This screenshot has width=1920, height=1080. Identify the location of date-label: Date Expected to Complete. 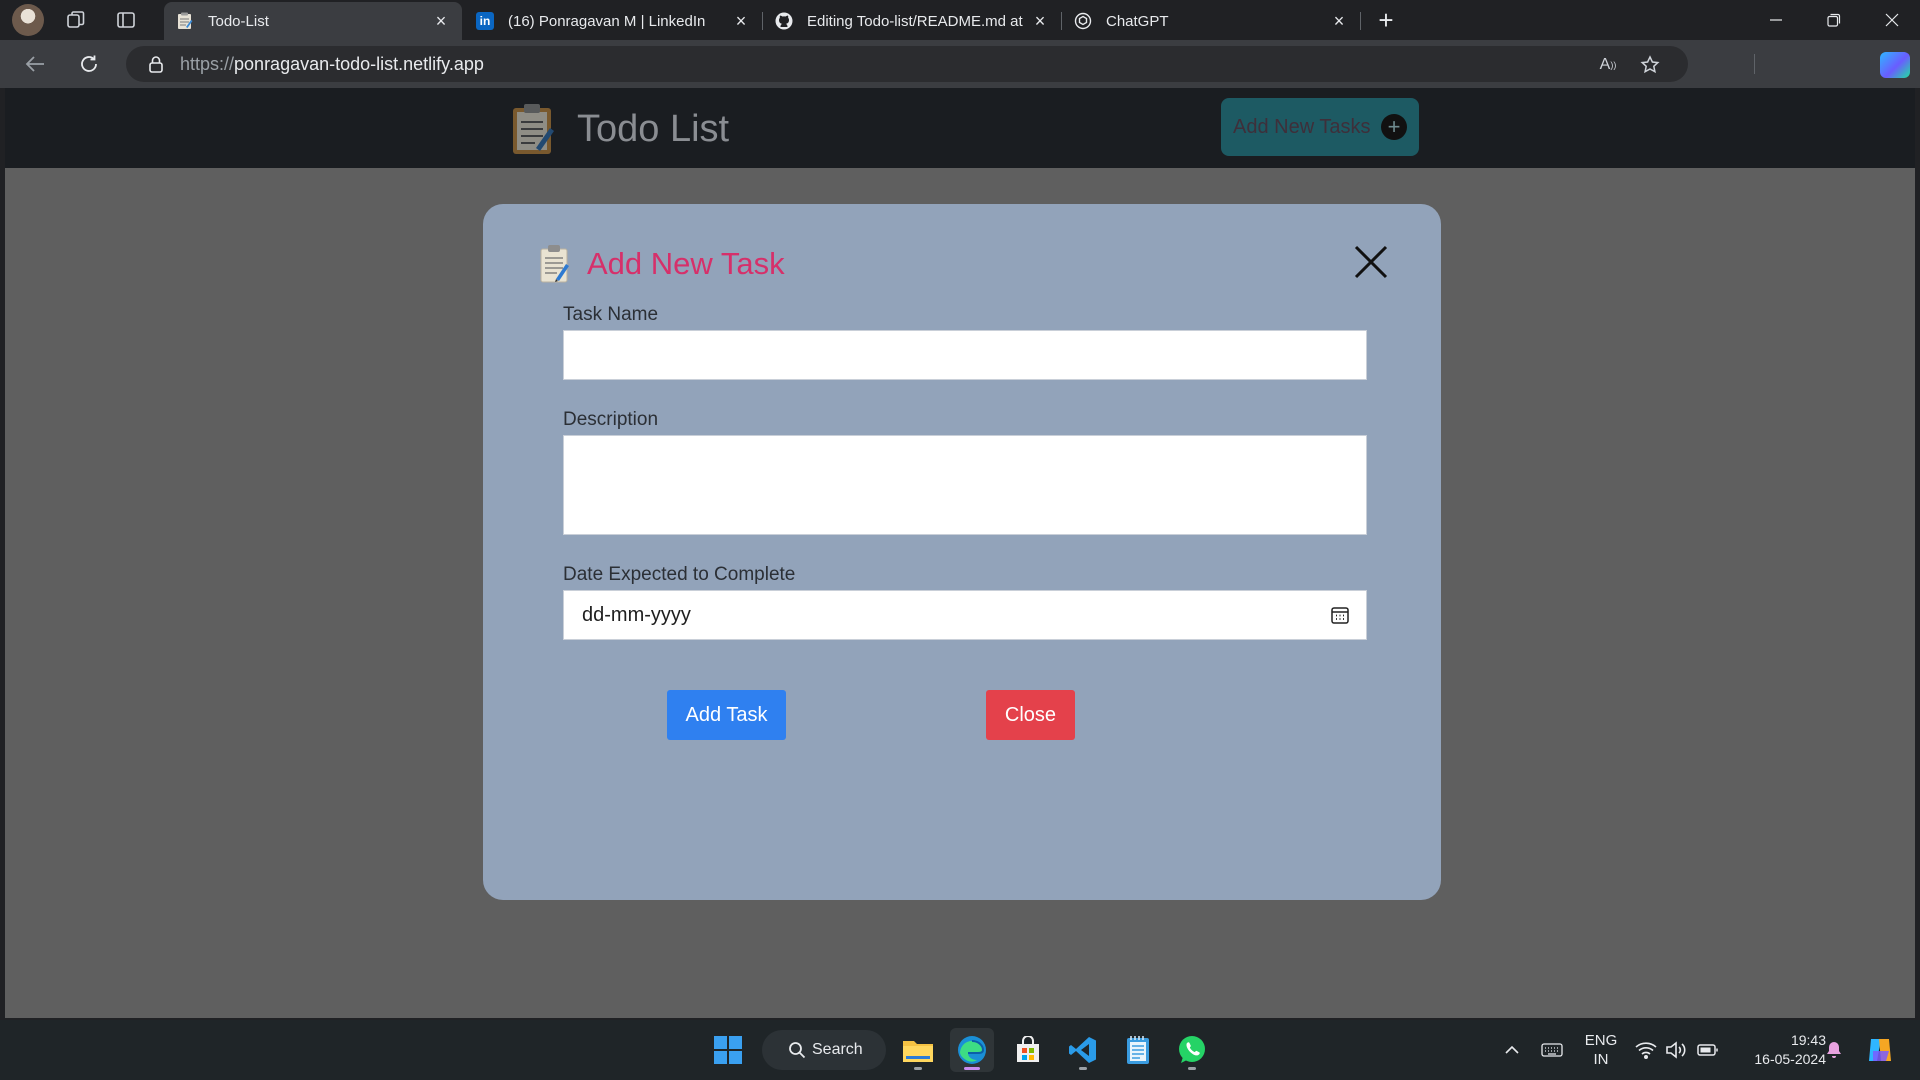
(679, 574).